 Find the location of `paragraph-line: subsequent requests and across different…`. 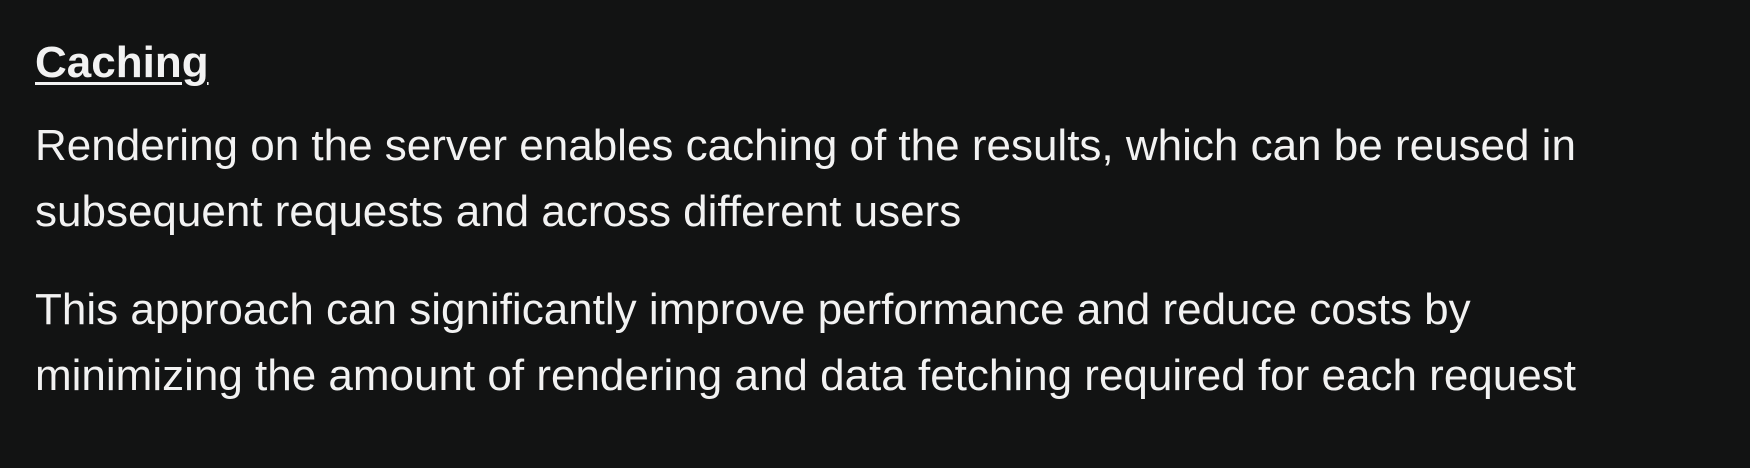

paragraph-line: subsequent requests and across different… is located at coordinates (498, 211).